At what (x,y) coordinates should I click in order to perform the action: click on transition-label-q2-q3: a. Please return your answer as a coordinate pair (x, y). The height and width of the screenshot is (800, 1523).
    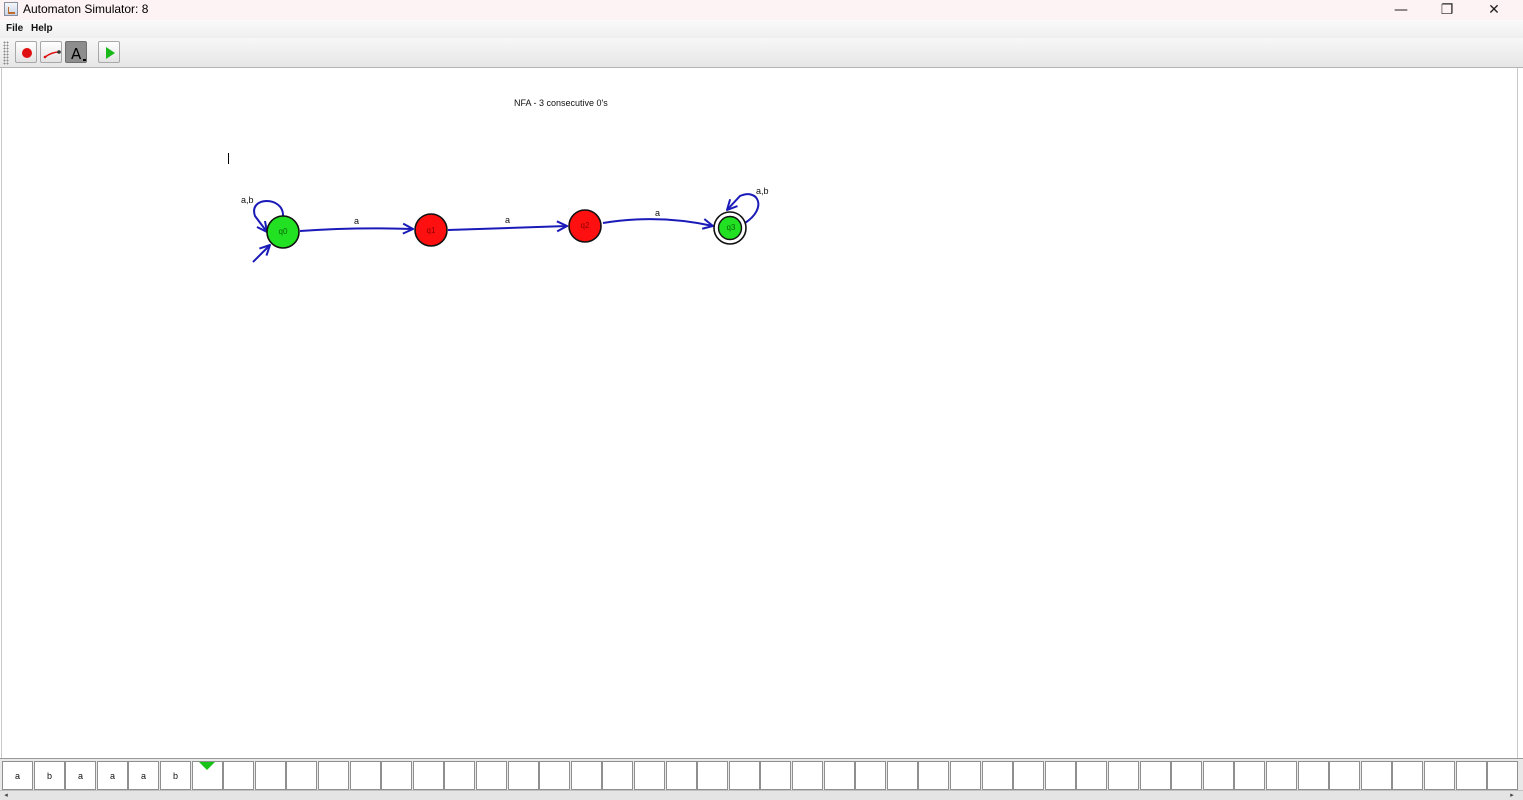
    Looking at the image, I should click on (657, 213).